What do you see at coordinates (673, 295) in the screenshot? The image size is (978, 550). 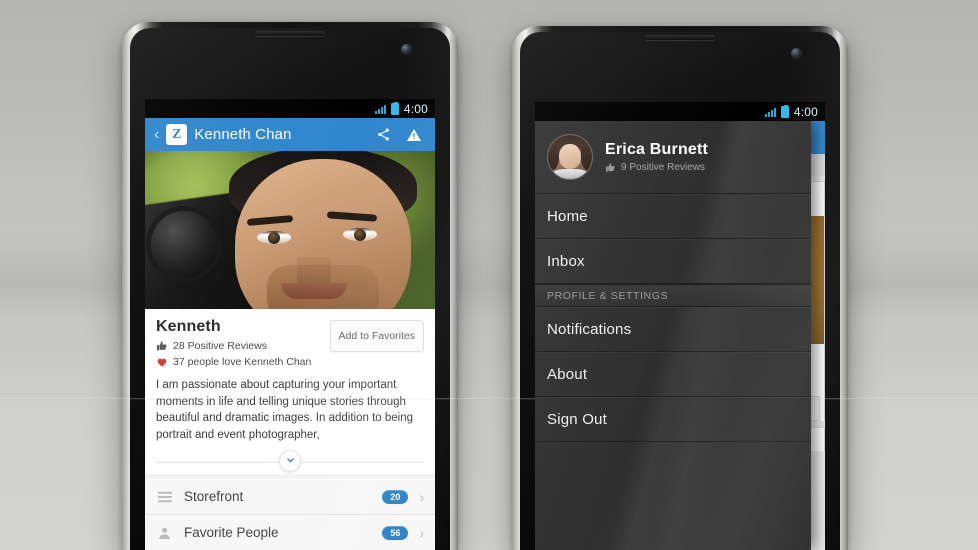 I see `drawer-section-profile-settings: PROFILE & SETTINGS` at bounding box center [673, 295].